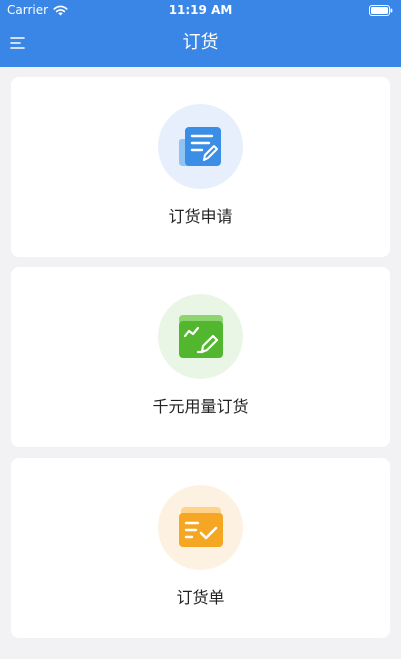  I want to click on header: Carrier 11:19 AM 订货, so click(200, 33).